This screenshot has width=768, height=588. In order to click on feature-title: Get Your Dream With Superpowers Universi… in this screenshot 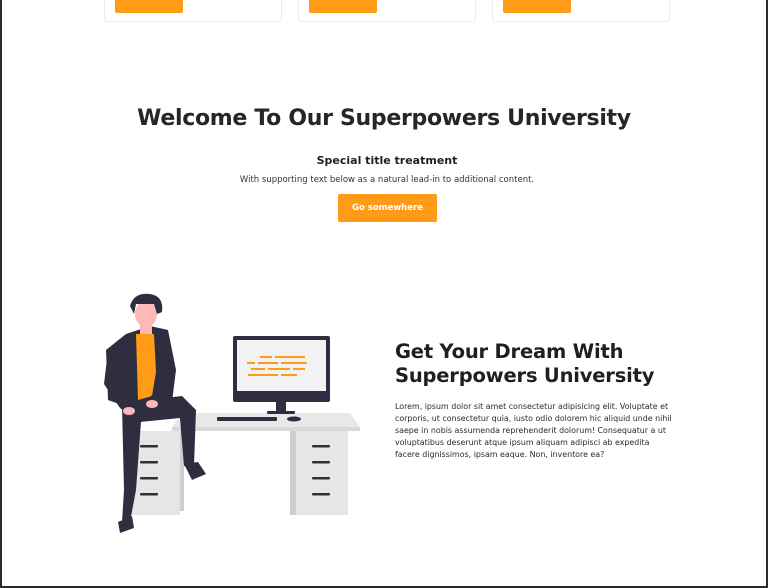, I will do `click(545, 364)`.